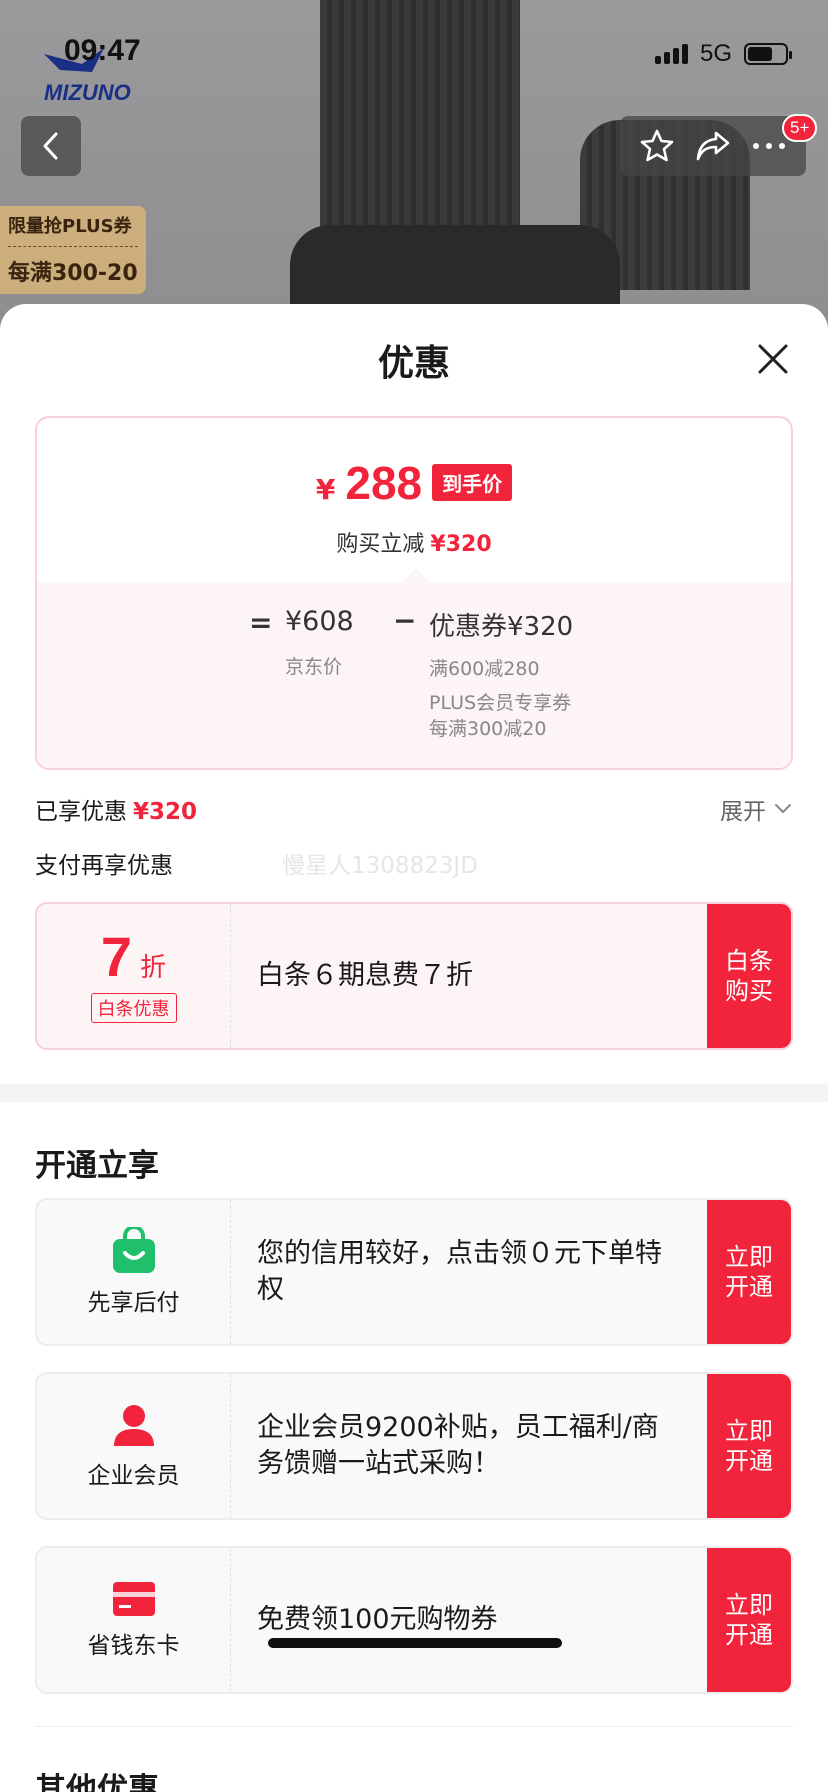  Describe the element at coordinates (380, 544) in the screenshot. I see `reduce-label: 购买立减` at that location.